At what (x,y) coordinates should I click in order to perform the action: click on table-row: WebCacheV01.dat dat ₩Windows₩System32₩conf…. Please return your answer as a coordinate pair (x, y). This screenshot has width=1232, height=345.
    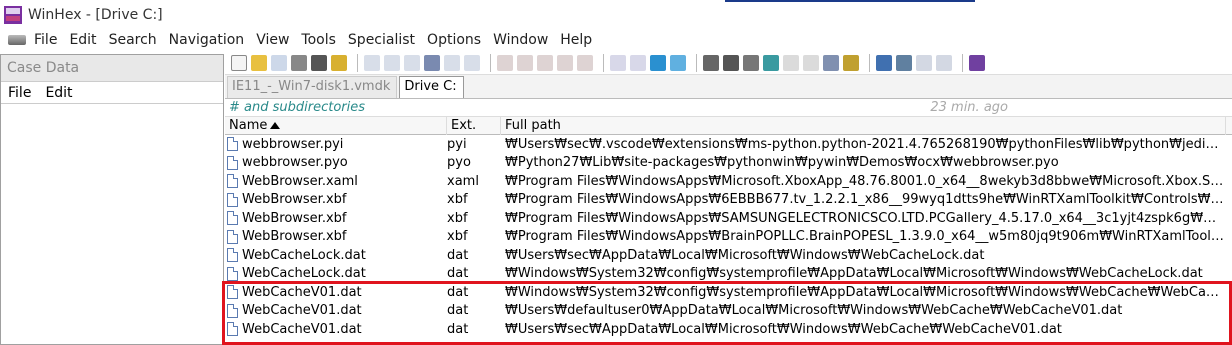
    Looking at the image, I should click on (728, 292).